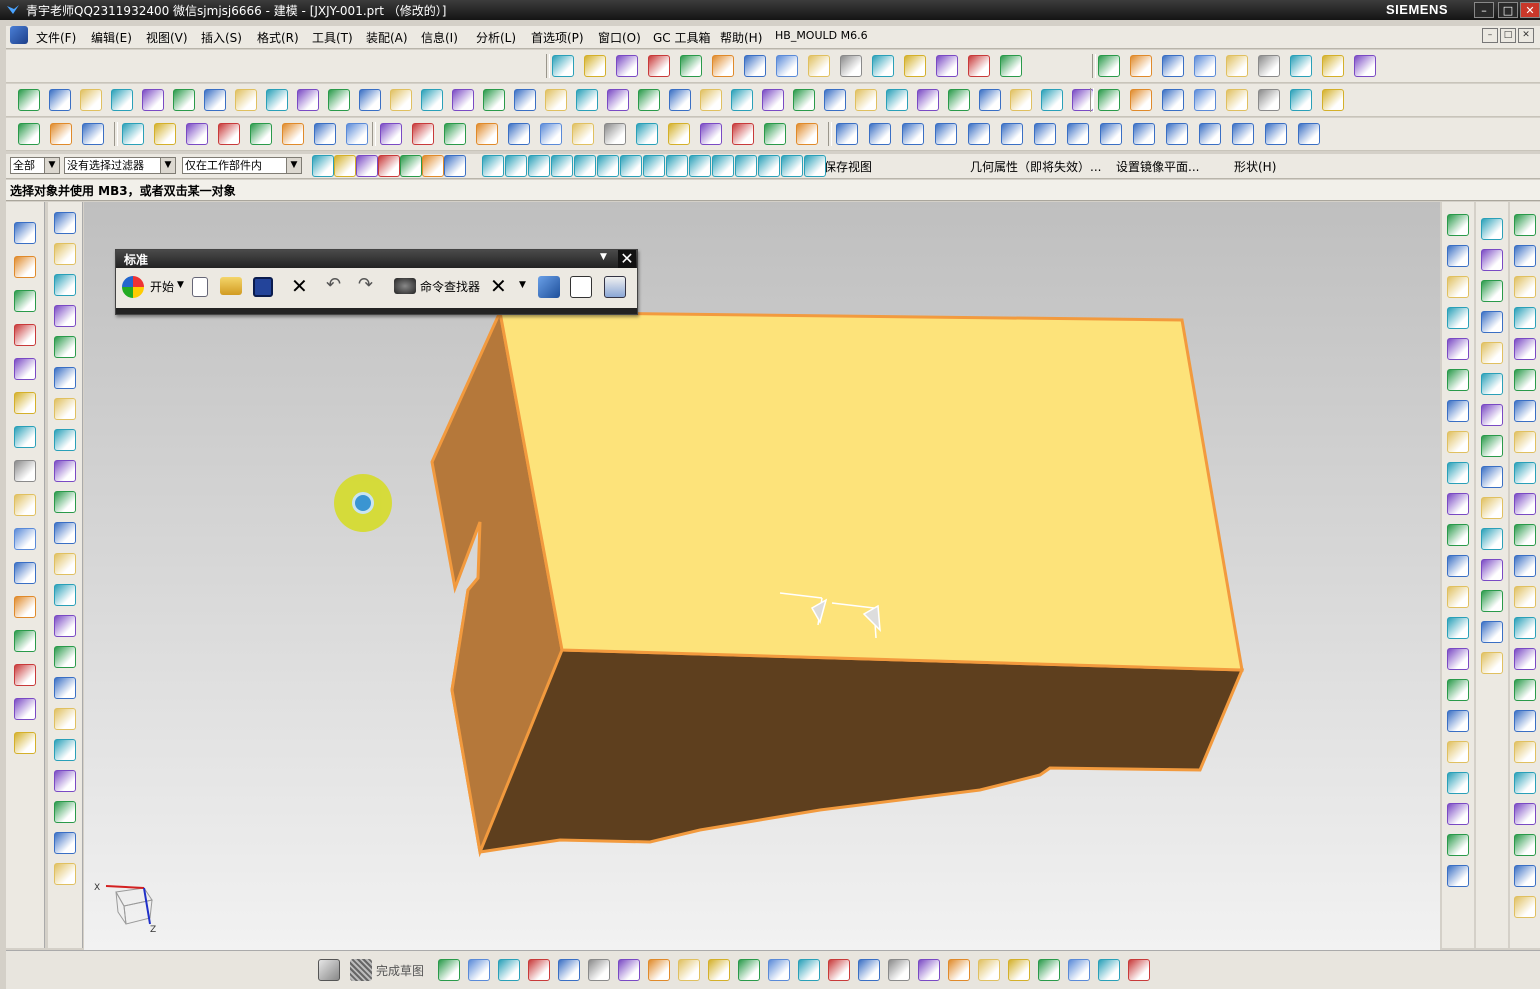  Describe the element at coordinates (649, 100) in the screenshot. I see `feature-tool-21-icon` at that location.